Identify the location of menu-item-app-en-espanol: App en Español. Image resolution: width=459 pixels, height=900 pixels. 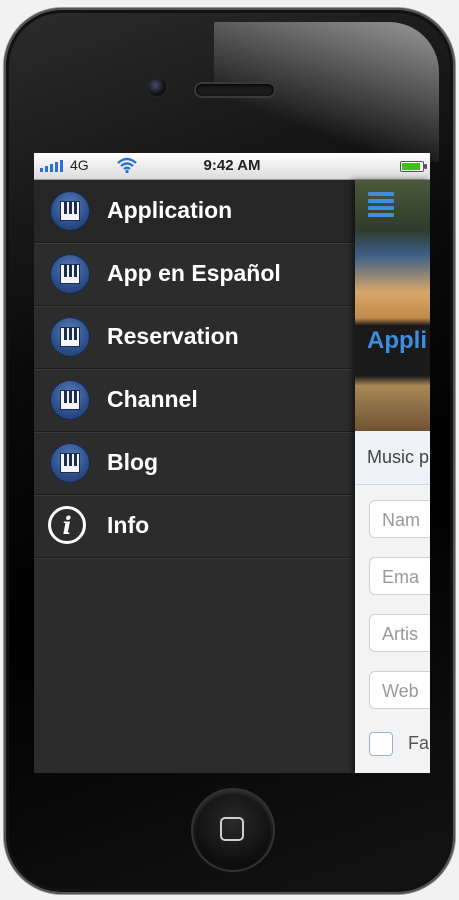
(194, 274).